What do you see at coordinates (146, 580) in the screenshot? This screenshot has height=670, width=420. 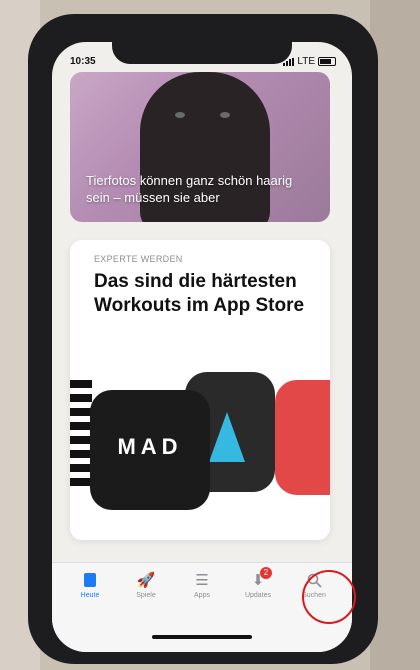 I see `rocket-icon: 🚀` at bounding box center [146, 580].